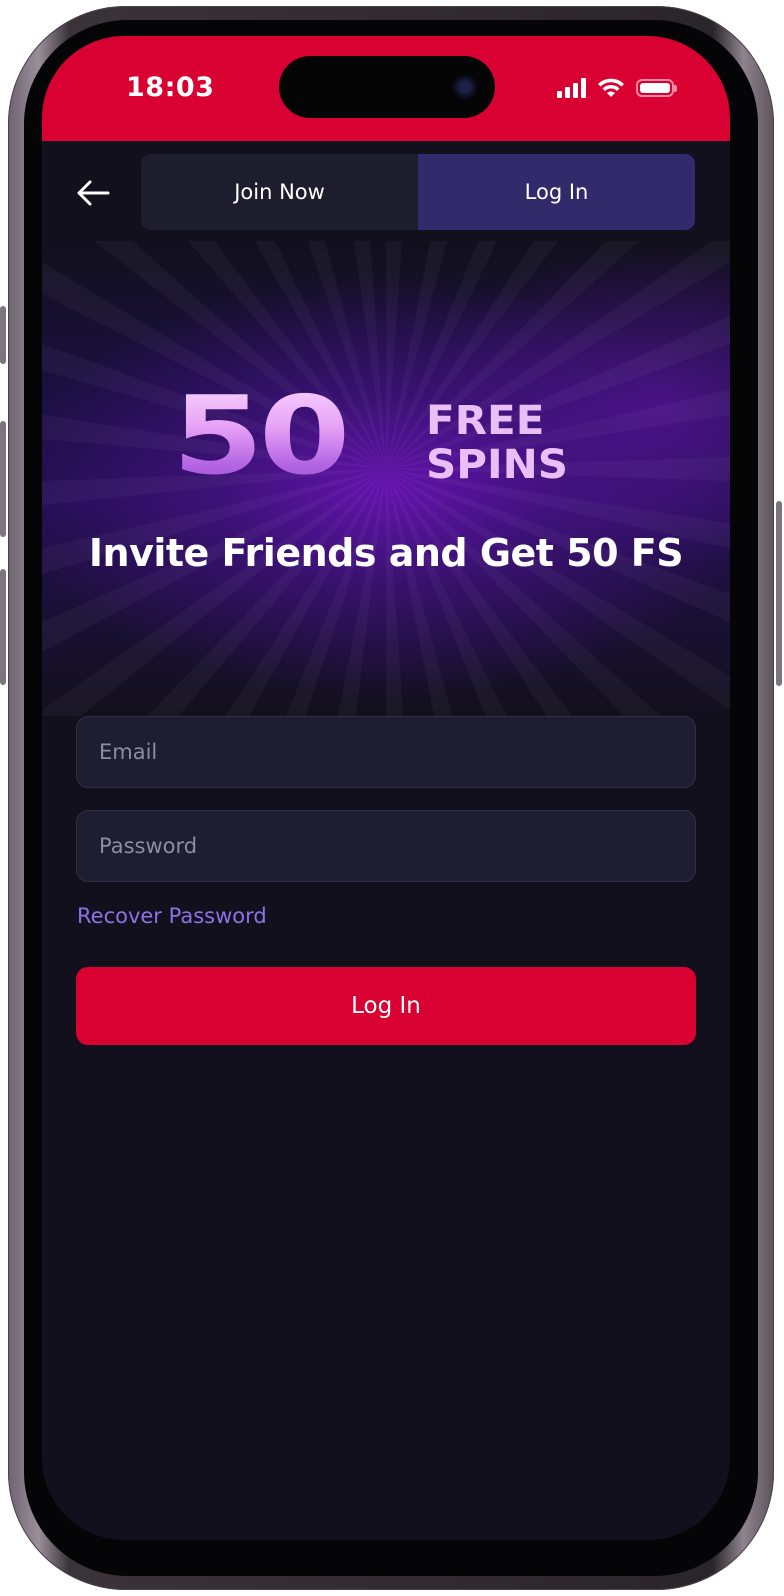 The image size is (784, 1596). Describe the element at coordinates (279, 192) in the screenshot. I see `tab-join-now: Join Now` at that location.